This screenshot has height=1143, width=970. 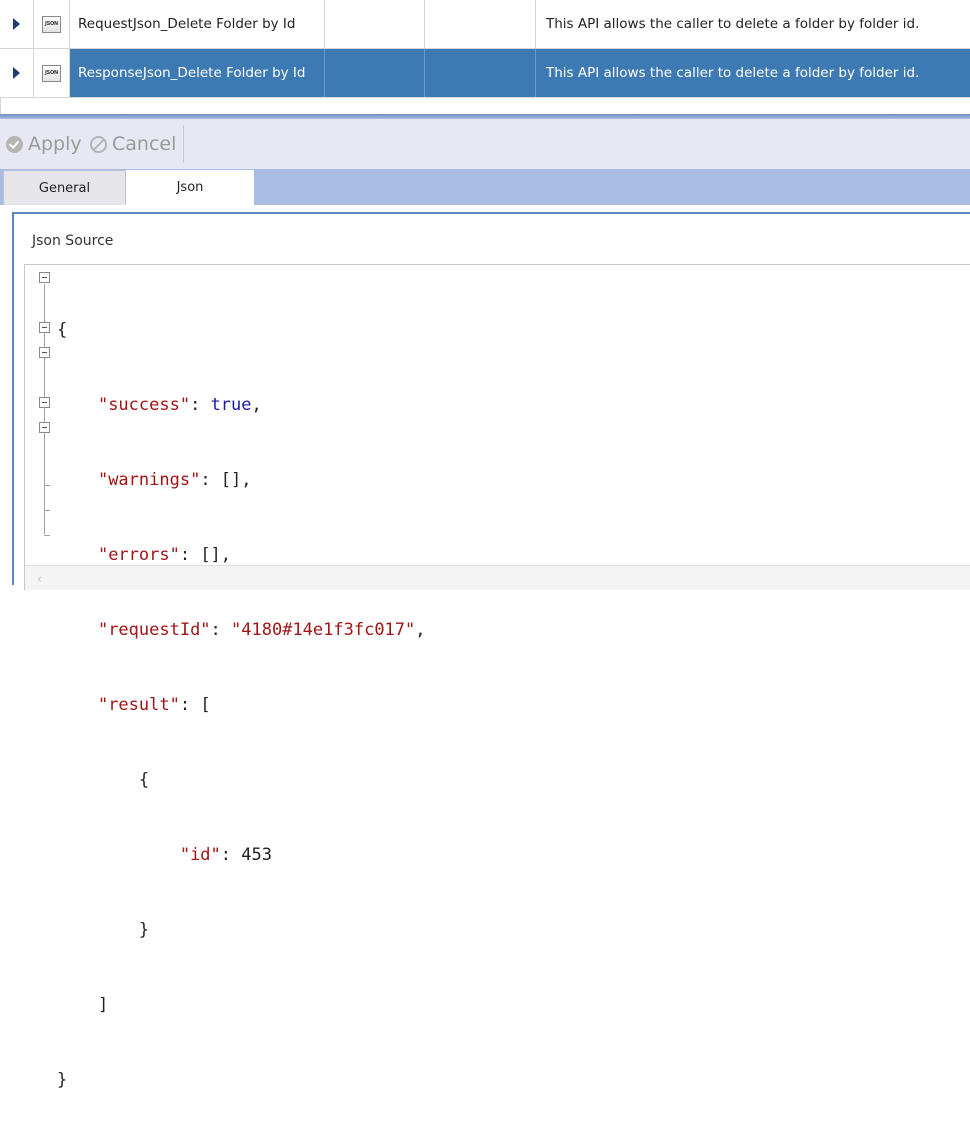 I want to click on row-name: RequestJson_Delete Folder by Id, so click(x=197, y=24).